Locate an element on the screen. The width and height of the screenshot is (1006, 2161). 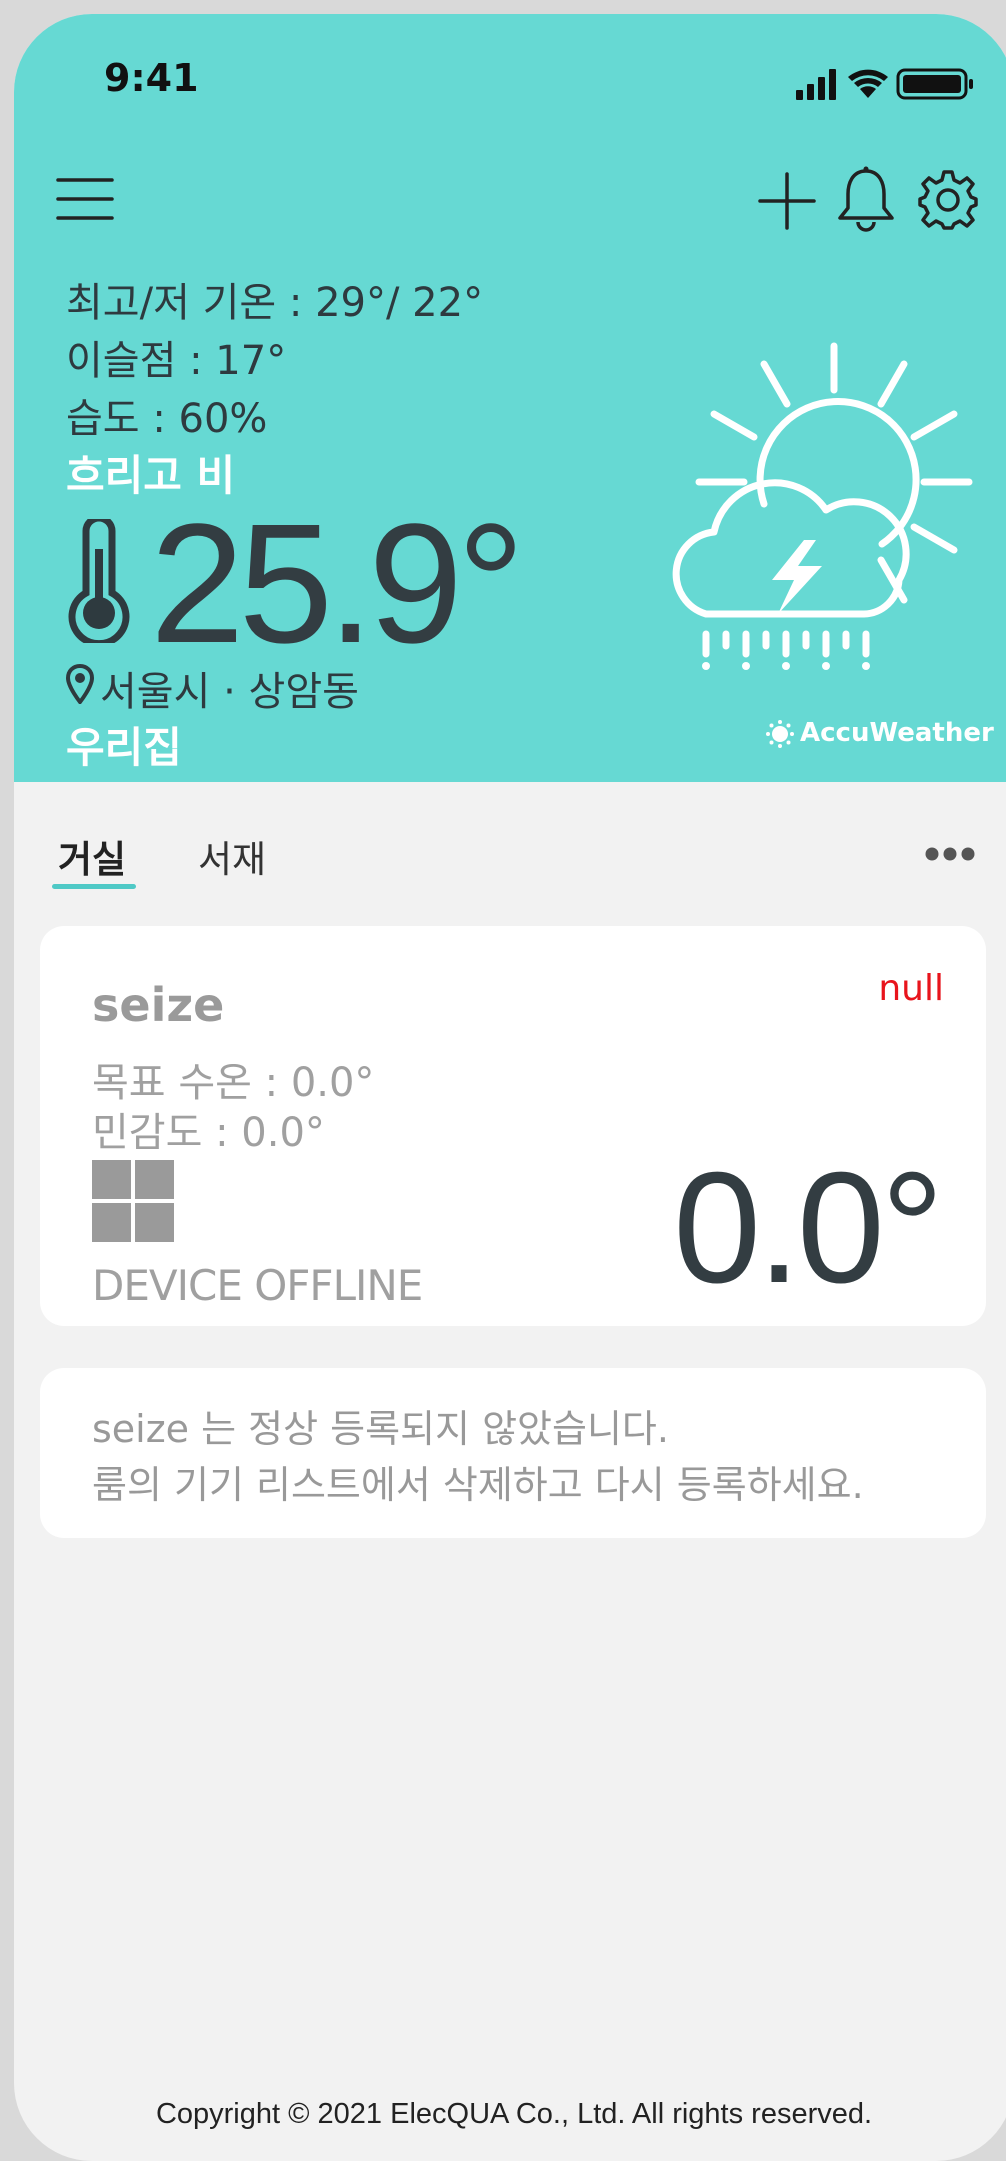
sun-cloud-thunder-rain-icon is located at coordinates (822, 506).